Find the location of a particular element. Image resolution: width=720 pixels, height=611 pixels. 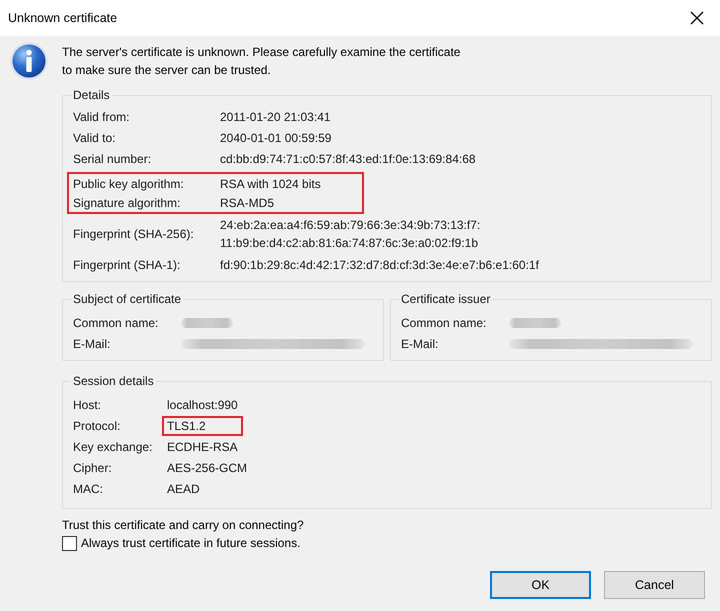

group-title: Subject of certificate is located at coordinates (127, 299).